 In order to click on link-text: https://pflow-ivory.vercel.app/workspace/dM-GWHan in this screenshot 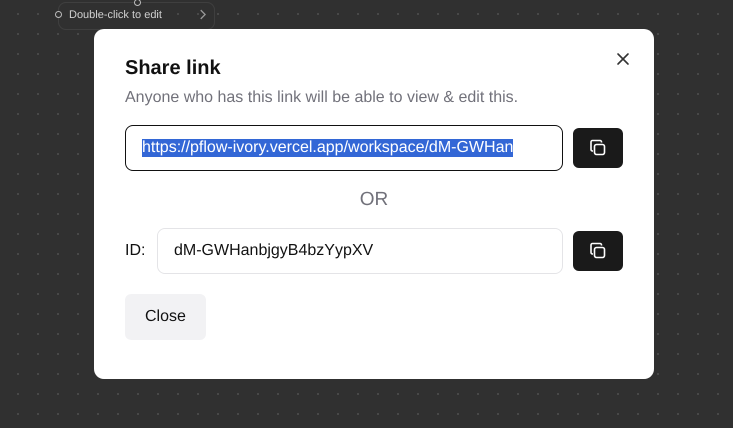, I will do `click(328, 148)`.